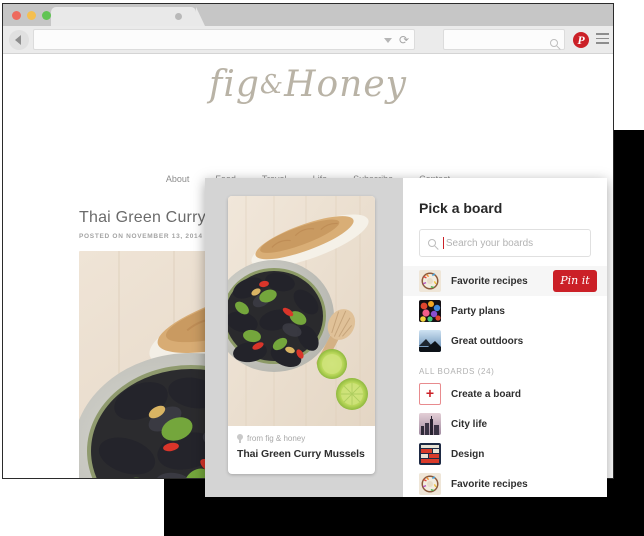 This screenshot has height=536, width=644. Describe the element at coordinates (602, 38) in the screenshot. I see `hamburger-menu-icon` at that location.